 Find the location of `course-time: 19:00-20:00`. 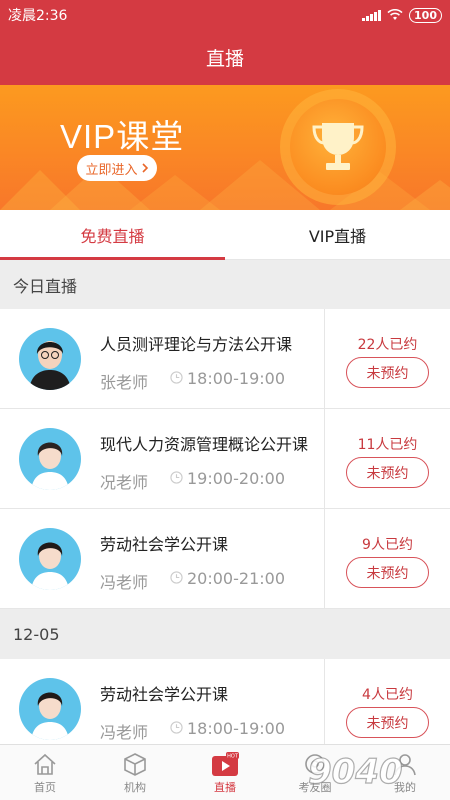

course-time: 19:00-20:00 is located at coordinates (236, 478).